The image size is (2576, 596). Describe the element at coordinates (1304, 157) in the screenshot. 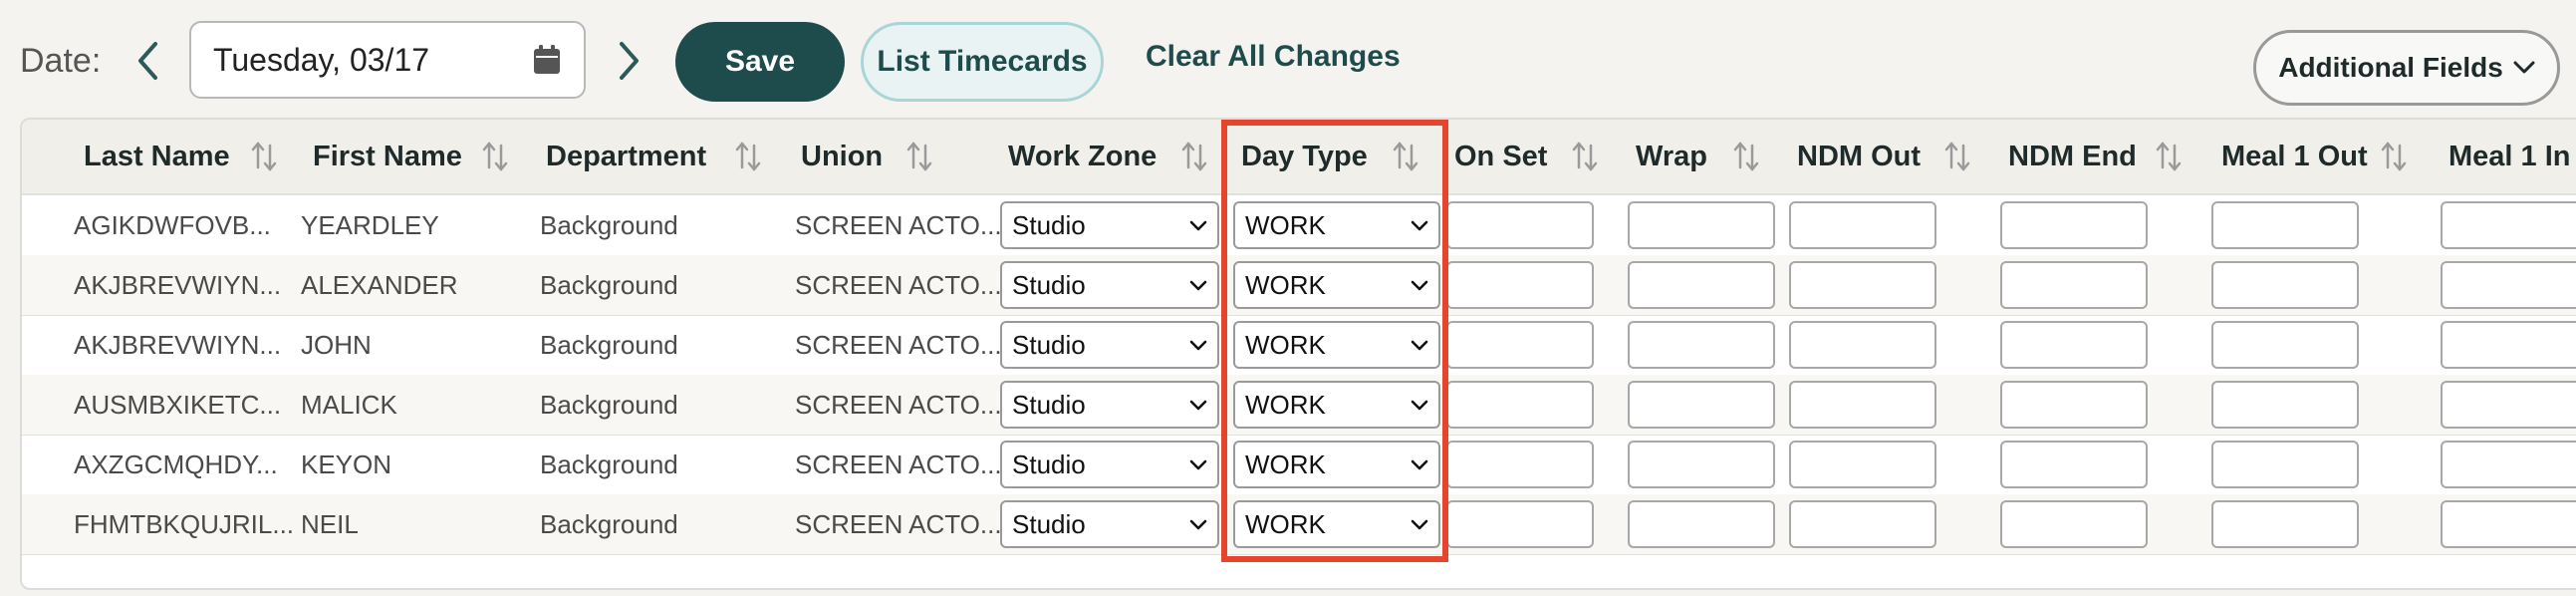

I see `column-header-day-type: Day Type` at that location.